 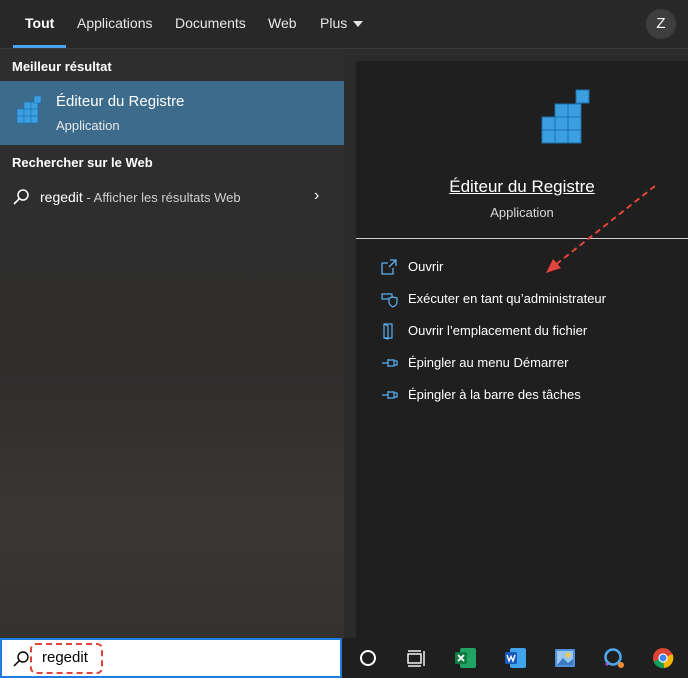 What do you see at coordinates (358, 24) in the screenshot?
I see `chevron-down-icon` at bounding box center [358, 24].